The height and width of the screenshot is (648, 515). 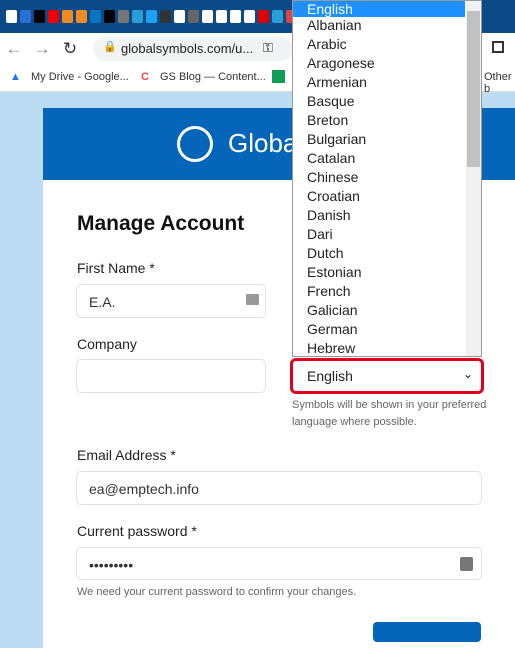 What do you see at coordinates (467, 374) in the screenshot?
I see `chevron-down-icon: ⌄` at bounding box center [467, 374].